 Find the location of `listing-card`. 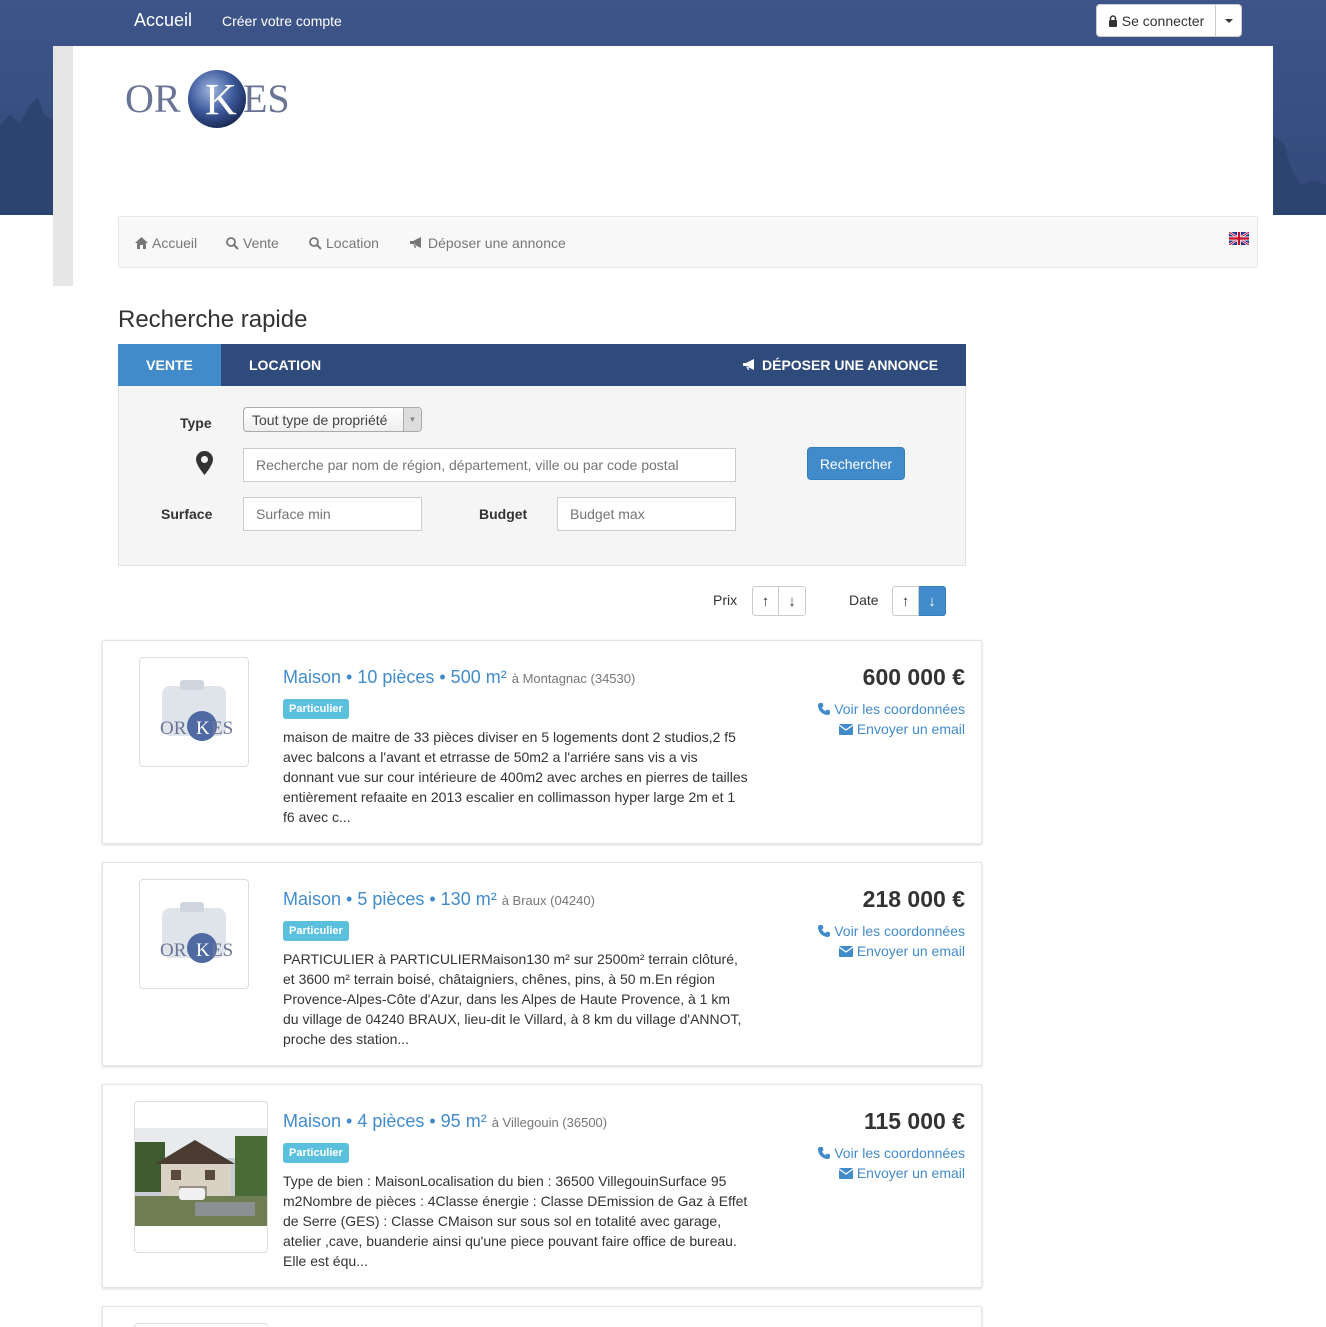

listing-card is located at coordinates (542, 1316).